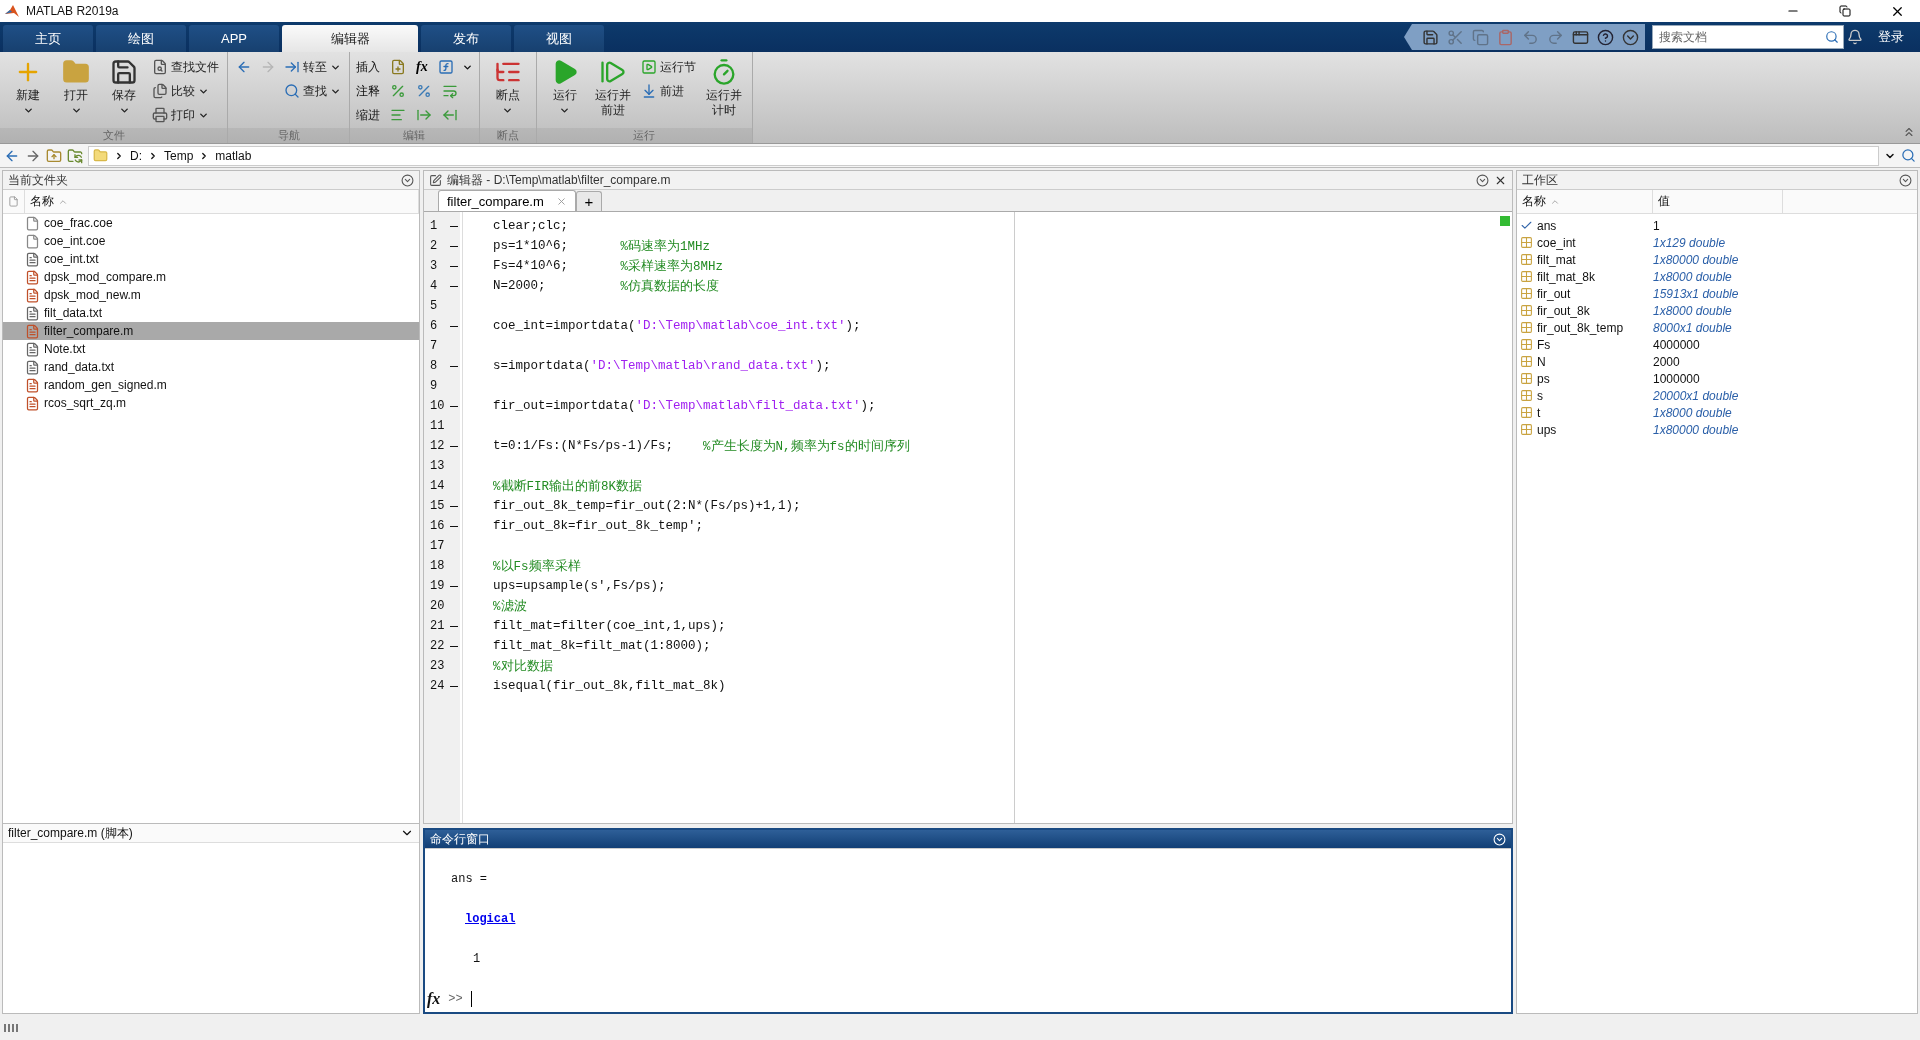 This screenshot has height=1040, width=1920. I want to click on ribbon-tab: 发布, so click(466, 38).